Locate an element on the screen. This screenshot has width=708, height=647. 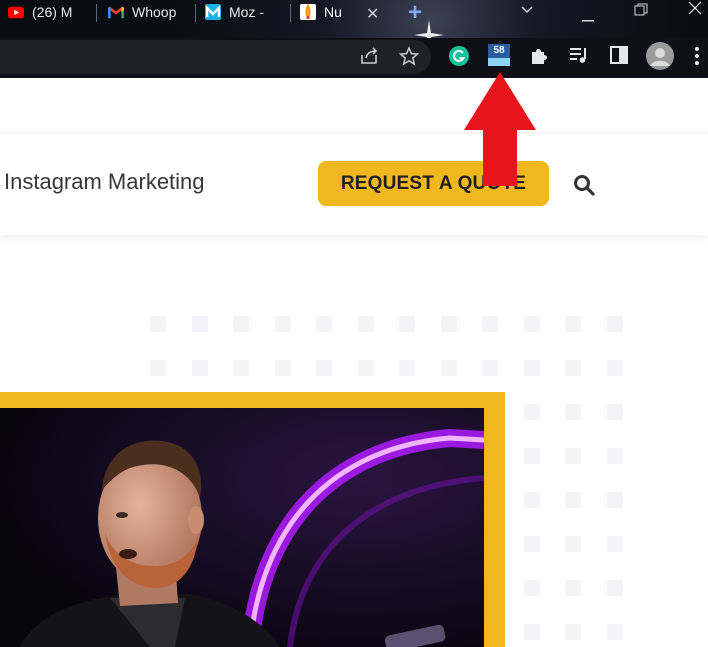
side-panel-icon is located at coordinates (619, 55).